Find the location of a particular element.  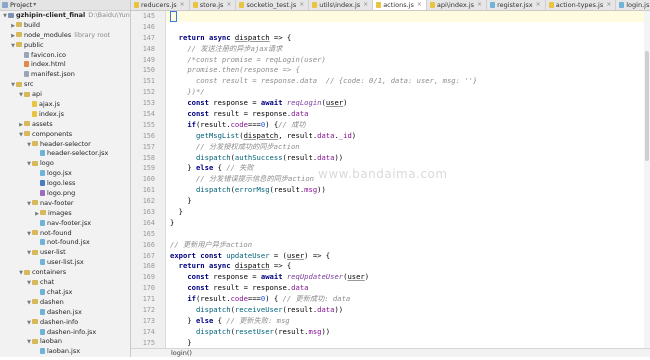

breadcrumb-item: login() is located at coordinates (181, 353).